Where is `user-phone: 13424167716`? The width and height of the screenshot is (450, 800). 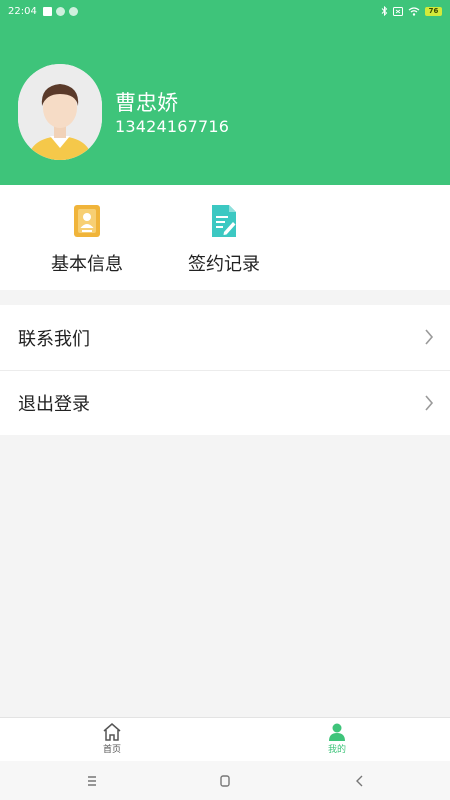 user-phone: 13424167716 is located at coordinates (172, 126).